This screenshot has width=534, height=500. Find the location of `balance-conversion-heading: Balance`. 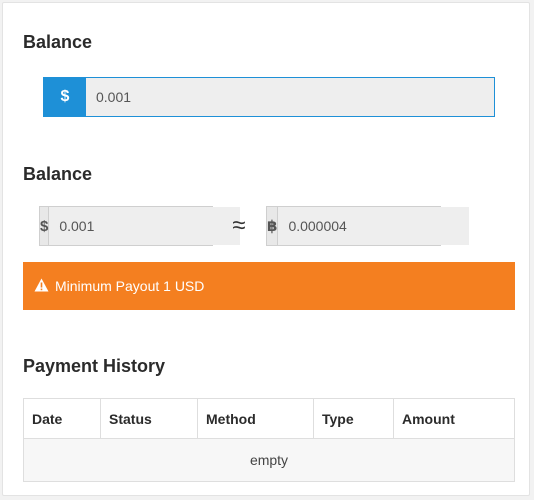

balance-conversion-heading: Balance is located at coordinates (58, 174).